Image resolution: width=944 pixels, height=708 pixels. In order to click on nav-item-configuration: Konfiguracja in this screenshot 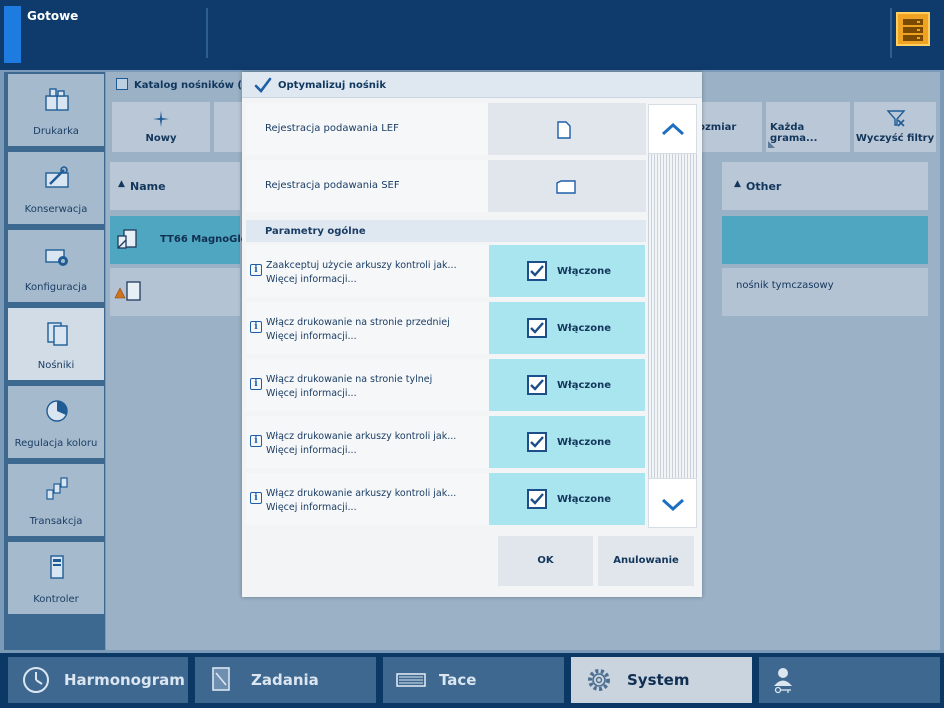, I will do `click(56, 266)`.